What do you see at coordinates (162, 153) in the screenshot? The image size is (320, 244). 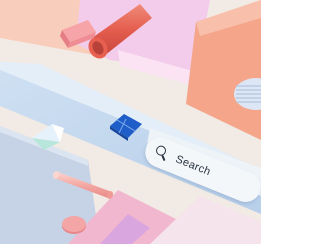 I see `search-icon` at bounding box center [162, 153].